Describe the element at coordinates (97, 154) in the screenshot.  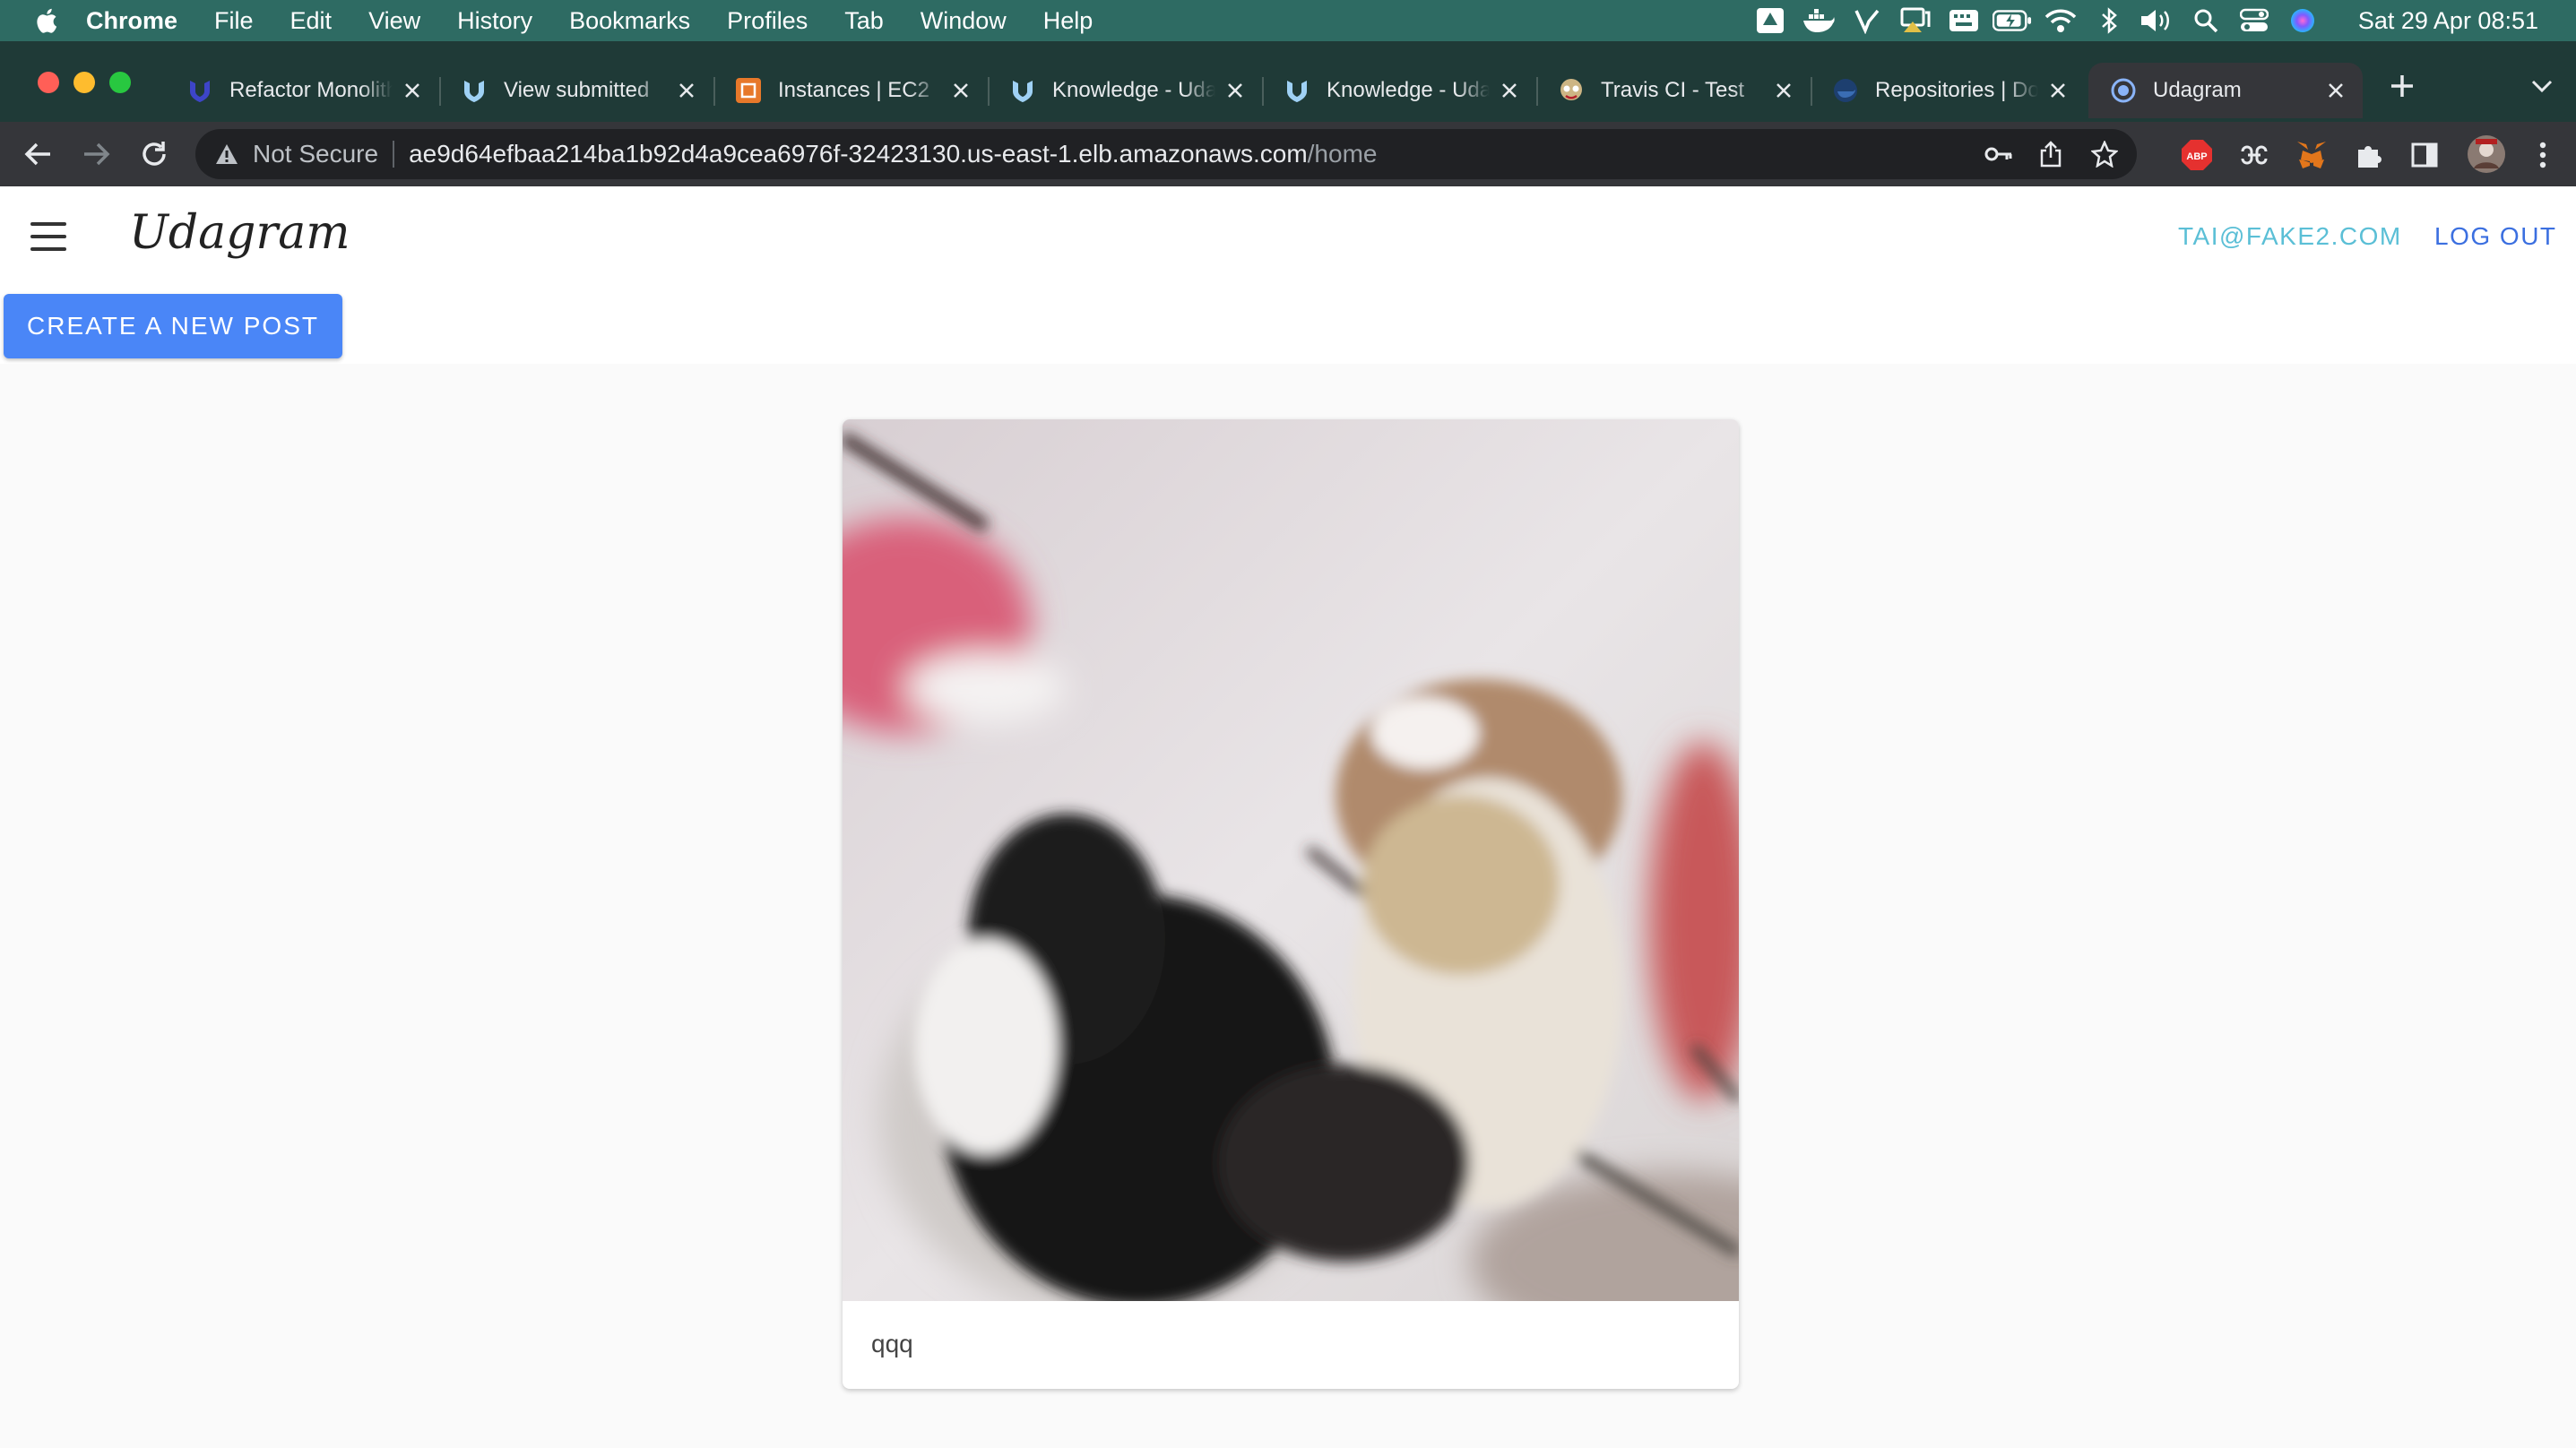
I see `forward-button` at that location.